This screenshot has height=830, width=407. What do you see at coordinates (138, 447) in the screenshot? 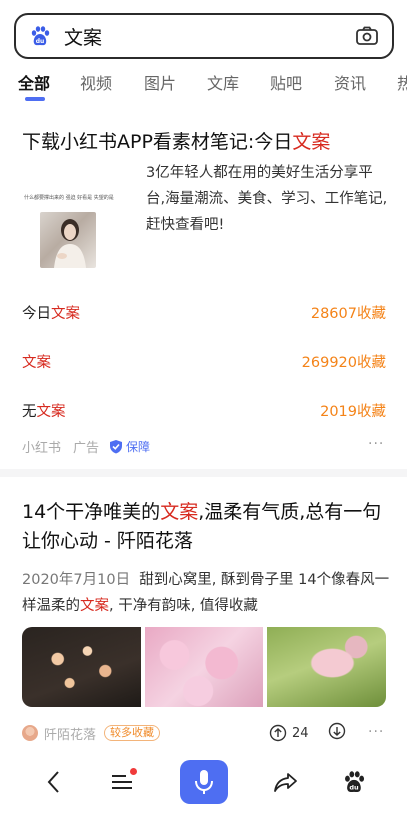
I see `guarantee-label: 保障` at bounding box center [138, 447].